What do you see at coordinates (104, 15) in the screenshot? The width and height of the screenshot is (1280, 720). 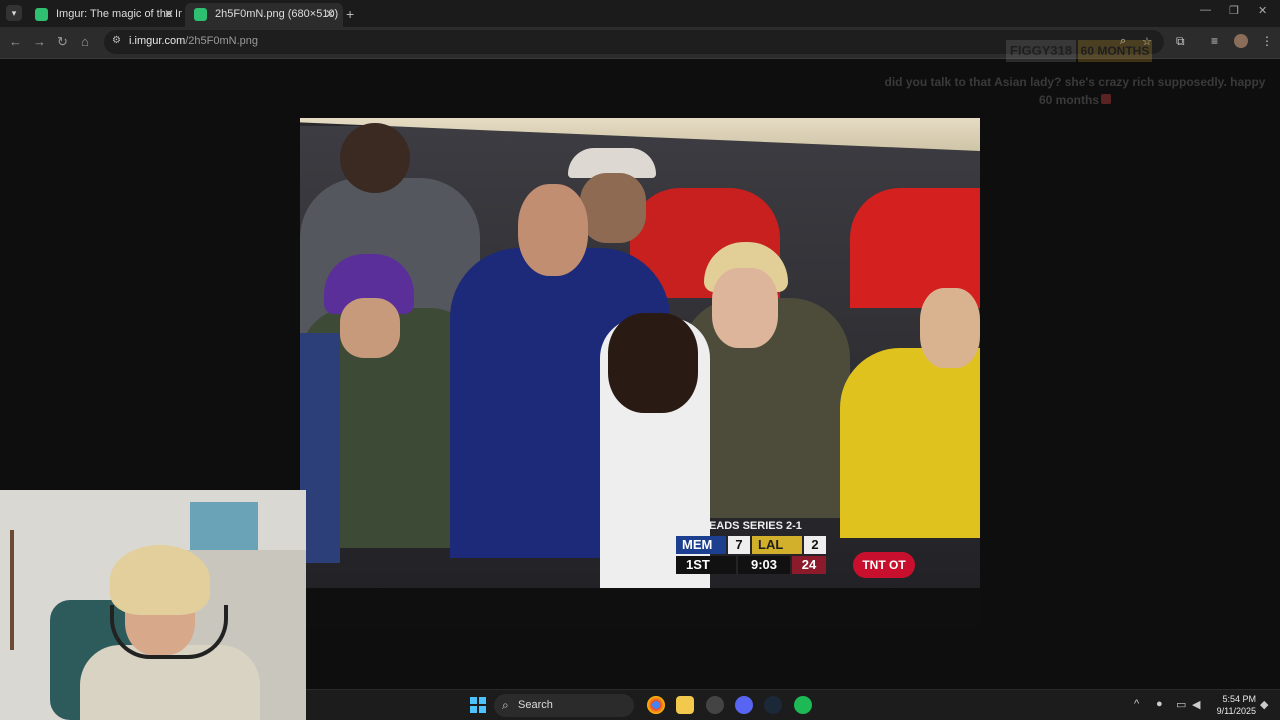 I see `tab-imgur: Imgur: The magic of the Interne ✕` at bounding box center [104, 15].